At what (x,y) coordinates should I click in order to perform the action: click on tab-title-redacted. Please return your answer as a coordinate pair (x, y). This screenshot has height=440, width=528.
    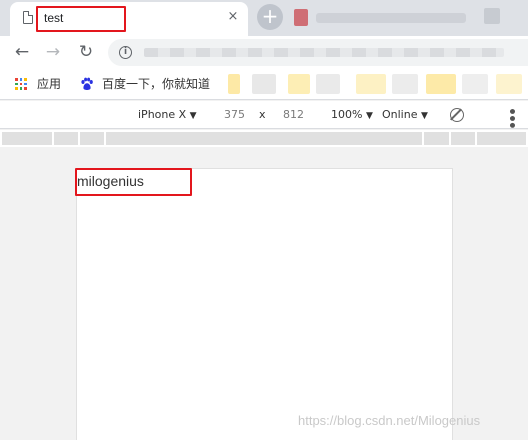
    Looking at the image, I should click on (391, 18).